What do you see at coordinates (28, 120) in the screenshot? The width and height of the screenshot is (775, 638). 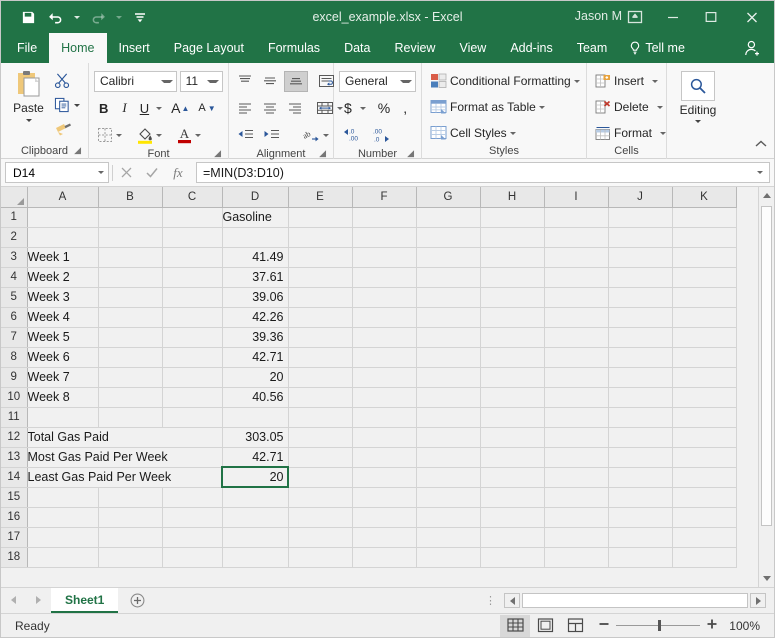 I see `paste-dropdown-icon` at bounding box center [28, 120].